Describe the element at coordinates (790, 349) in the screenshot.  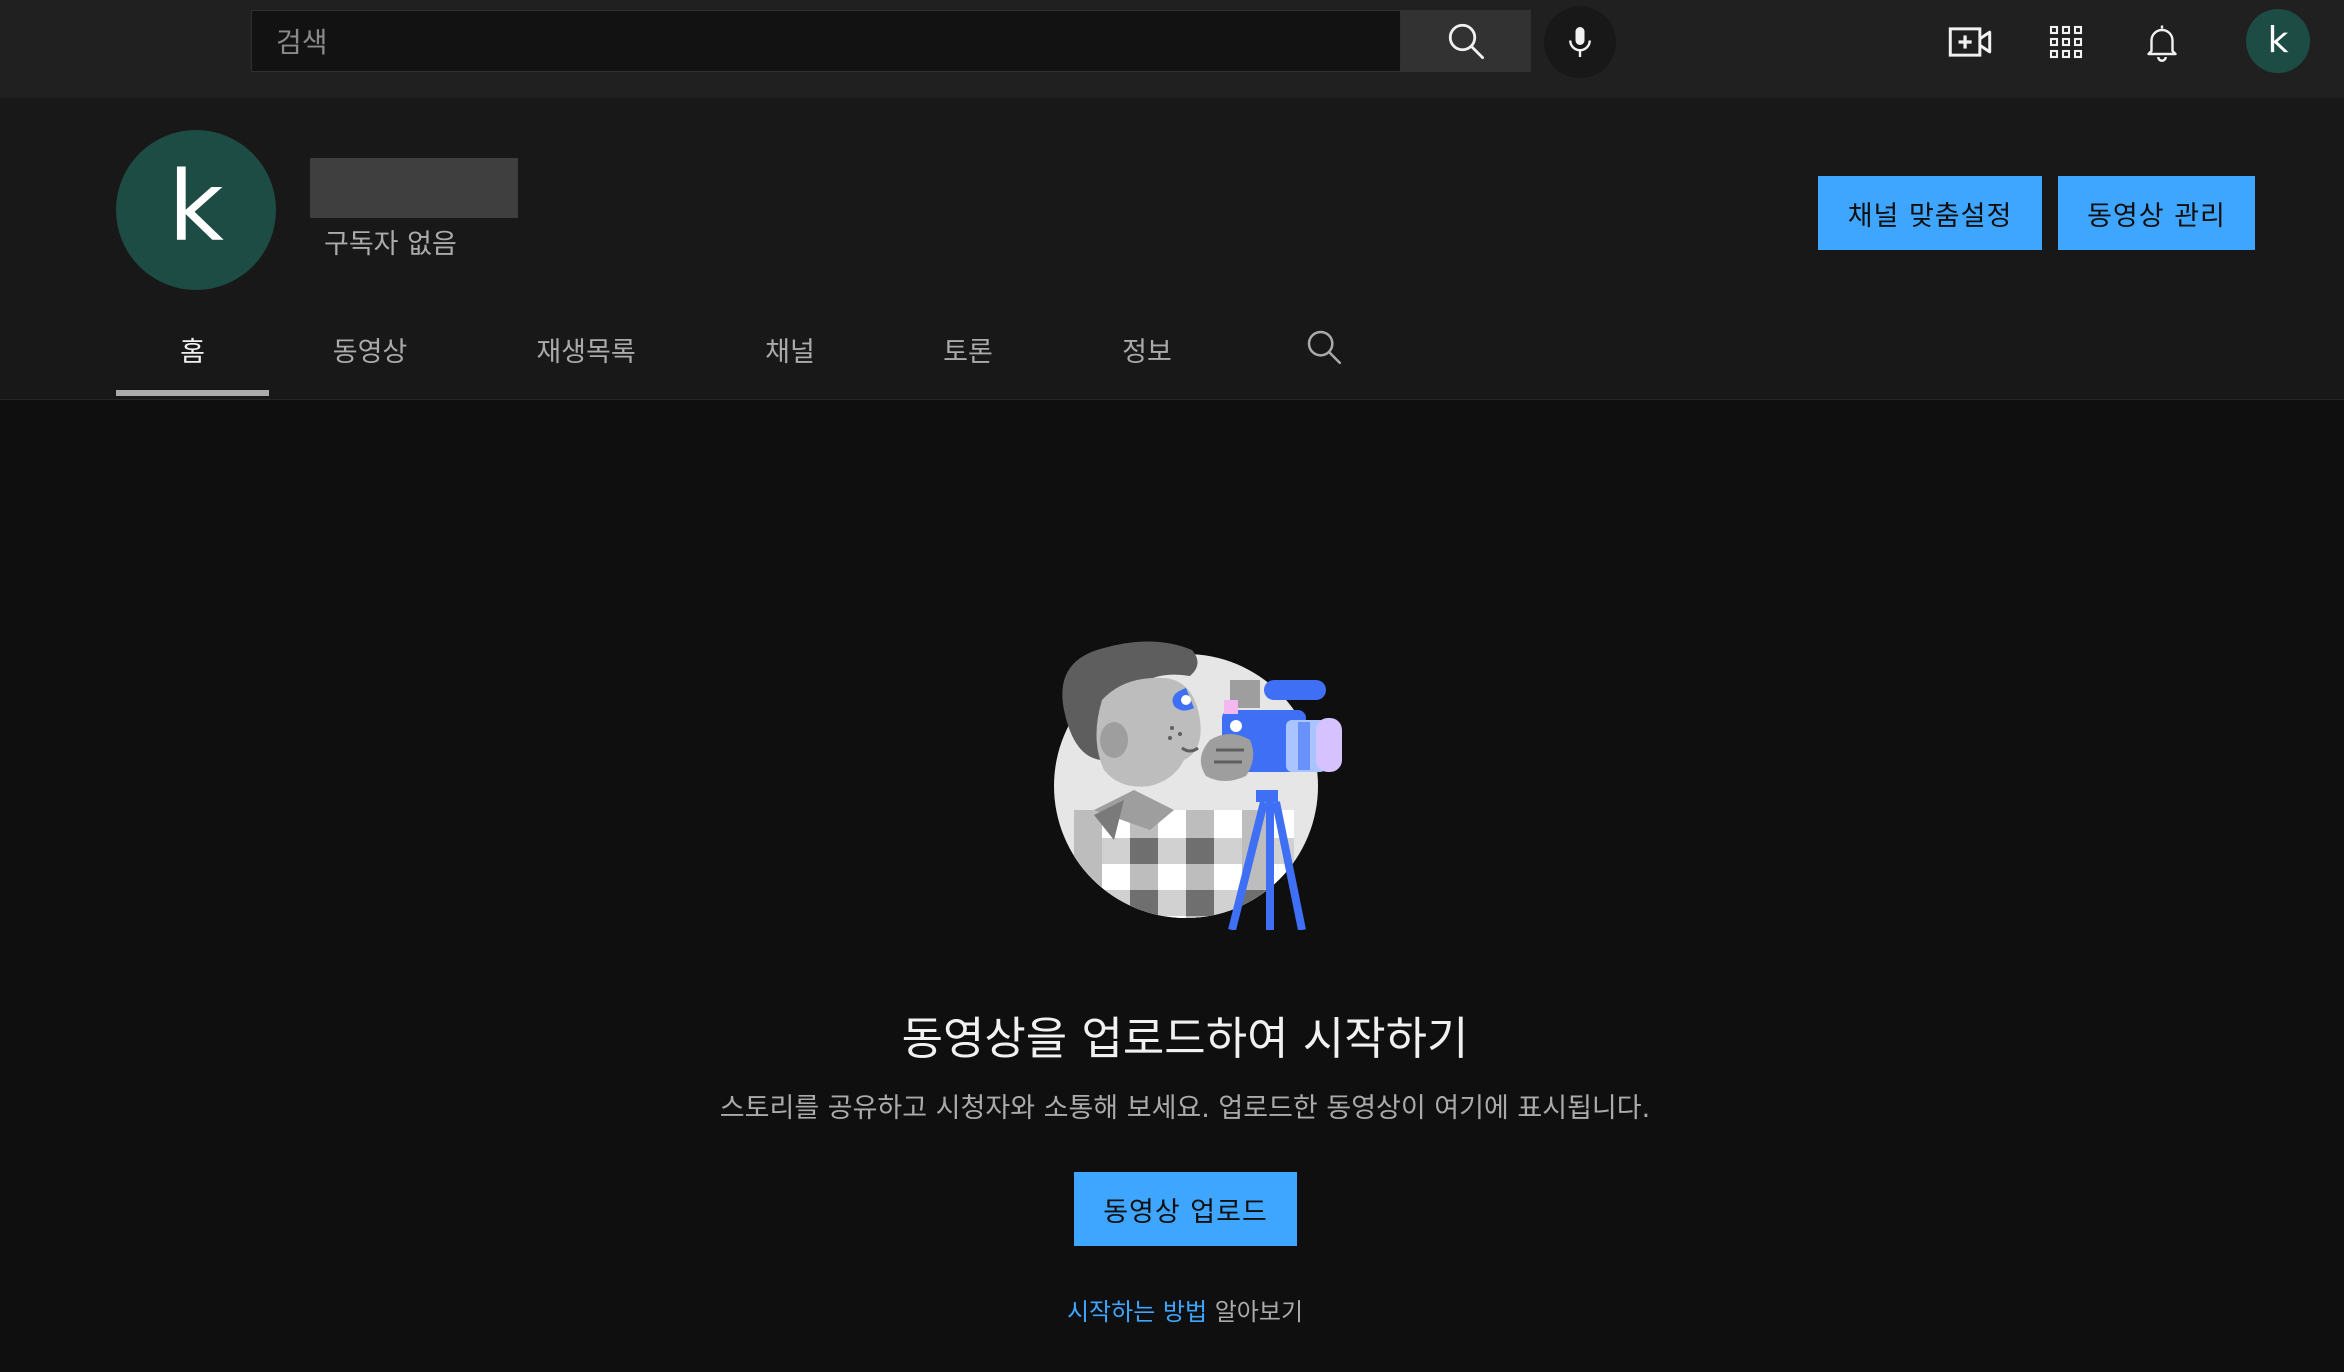
I see `tab-channels: 채널` at that location.